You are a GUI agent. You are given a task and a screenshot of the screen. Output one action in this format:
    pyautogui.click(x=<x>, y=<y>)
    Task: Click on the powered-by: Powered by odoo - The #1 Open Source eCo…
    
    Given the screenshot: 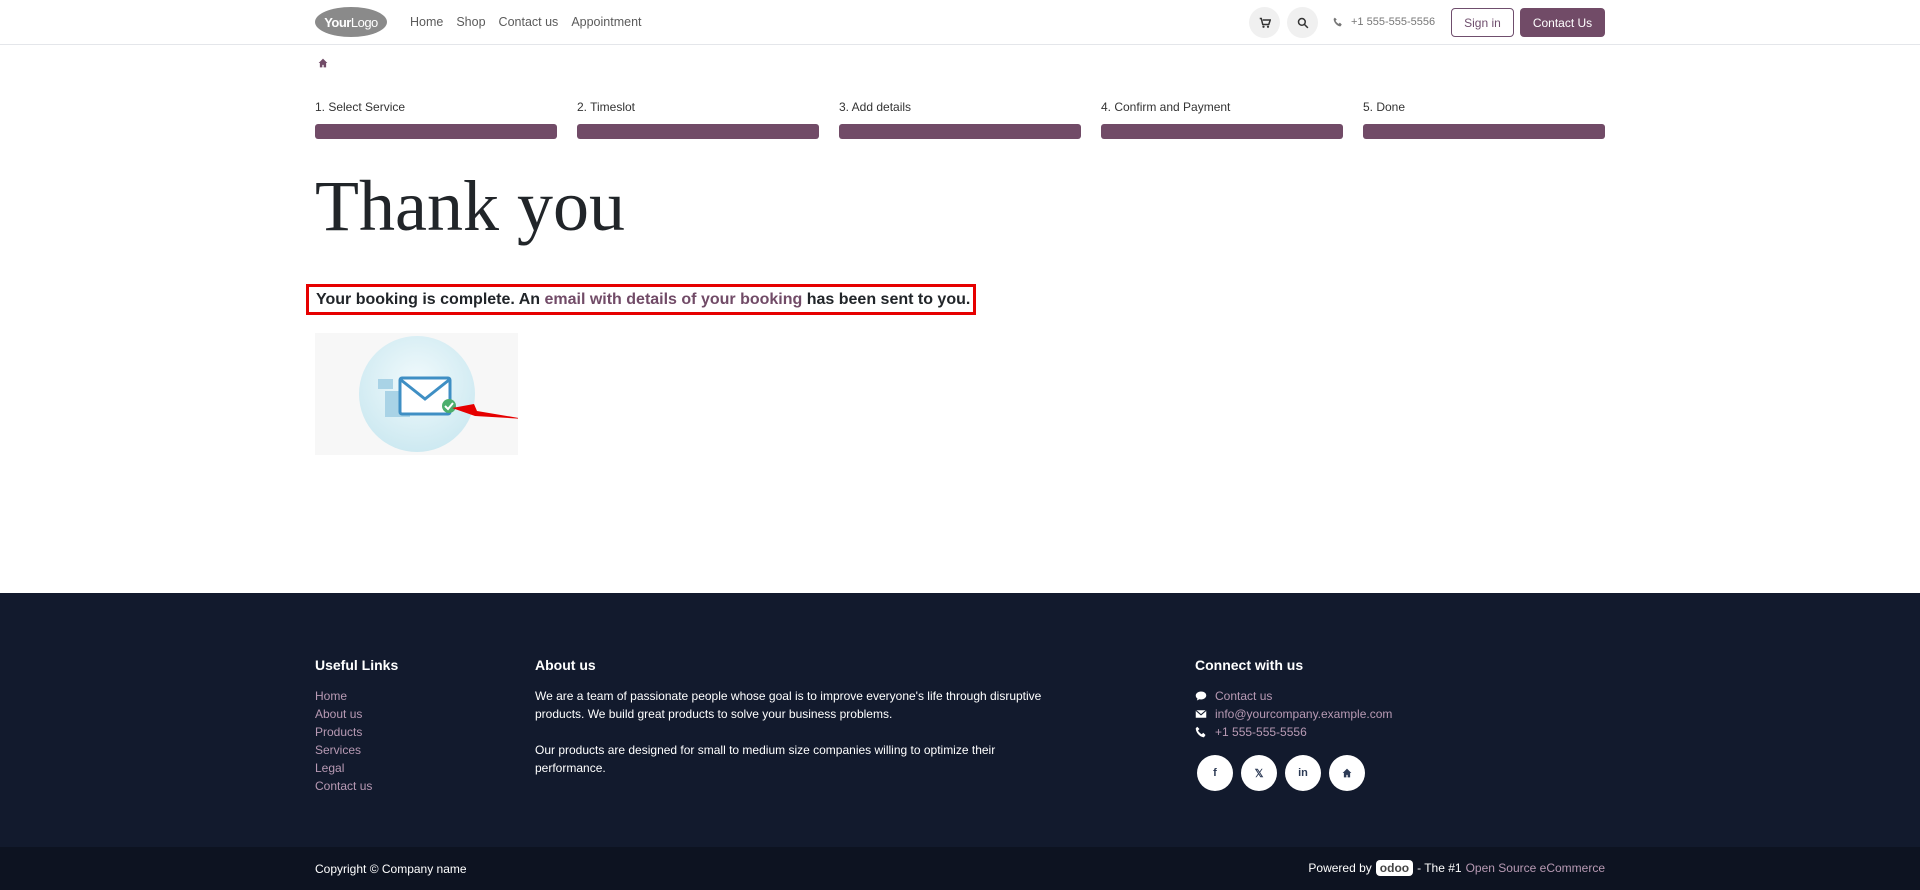 What is the action you would take?
    pyautogui.click(x=1456, y=868)
    